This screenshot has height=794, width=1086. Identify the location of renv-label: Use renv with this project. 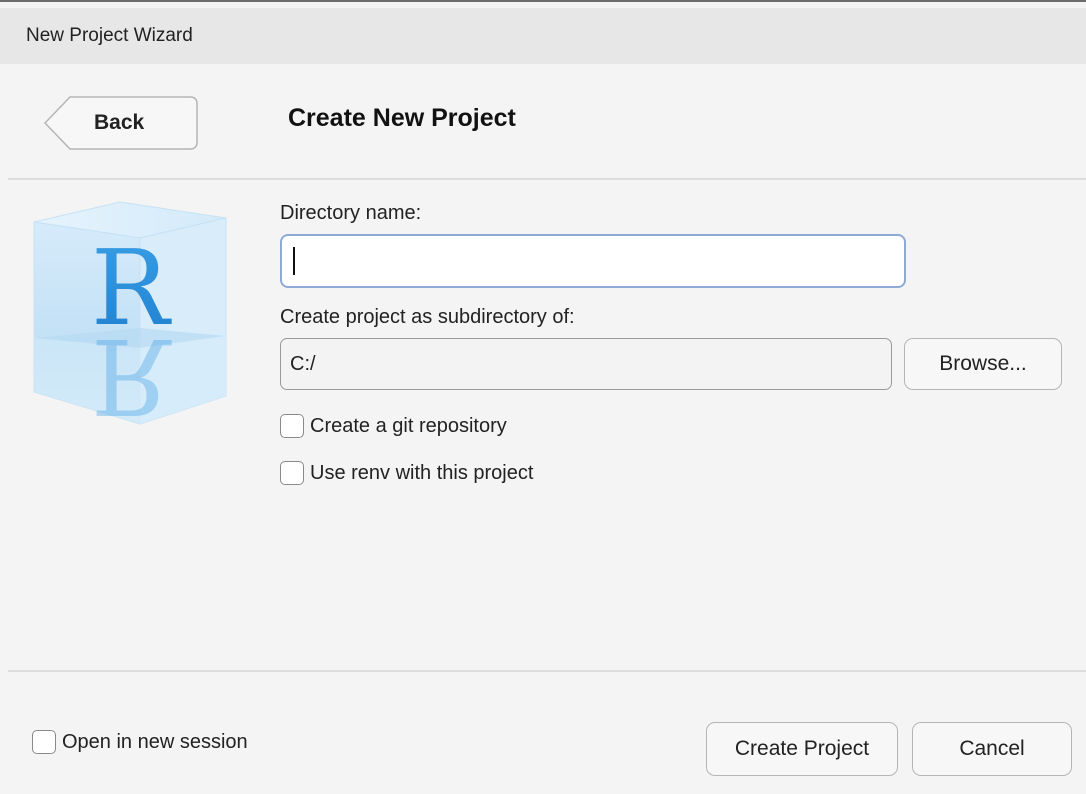
(422, 472).